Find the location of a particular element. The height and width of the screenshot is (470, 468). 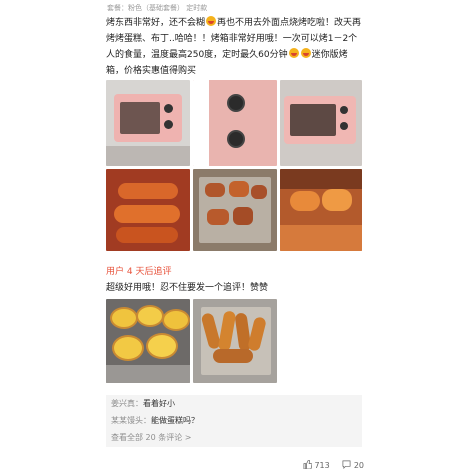

comment-row: 某某馒头：能做蛋糕吗？ is located at coordinates (234, 420).